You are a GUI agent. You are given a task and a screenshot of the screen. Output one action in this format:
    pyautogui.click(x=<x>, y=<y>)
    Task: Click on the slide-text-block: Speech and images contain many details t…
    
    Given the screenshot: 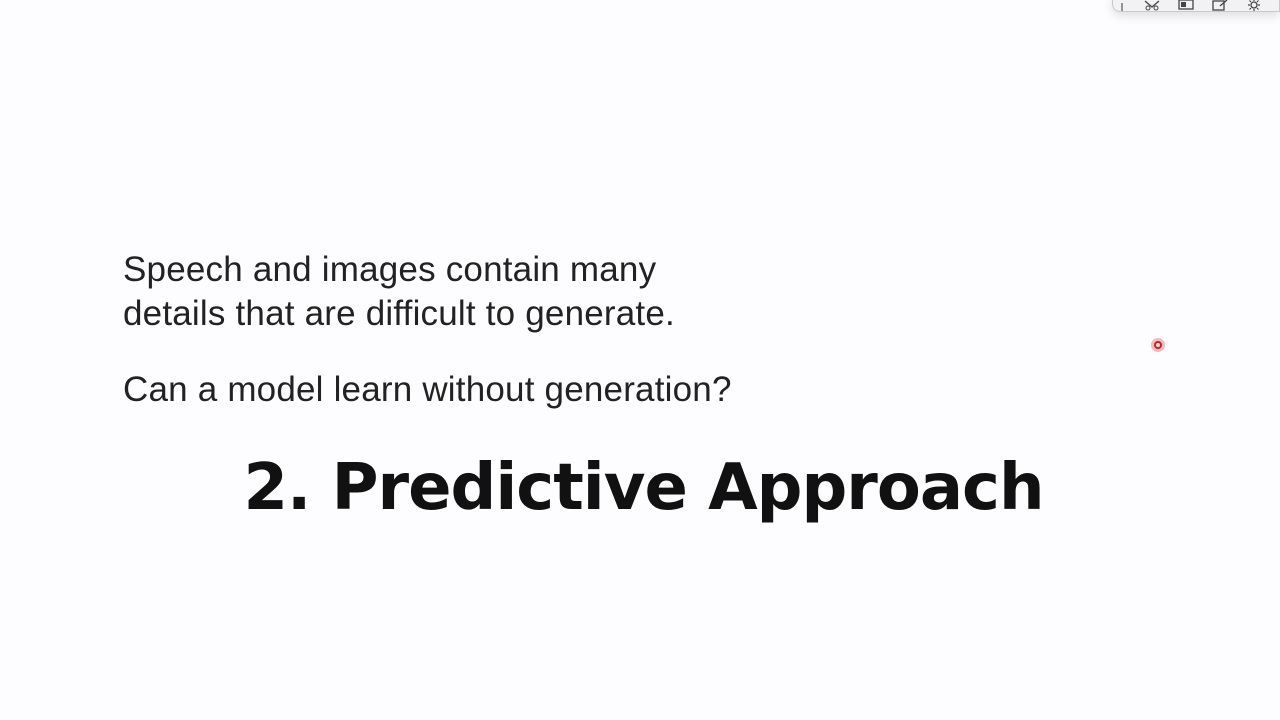 What is the action you would take?
    pyautogui.click(x=473, y=292)
    